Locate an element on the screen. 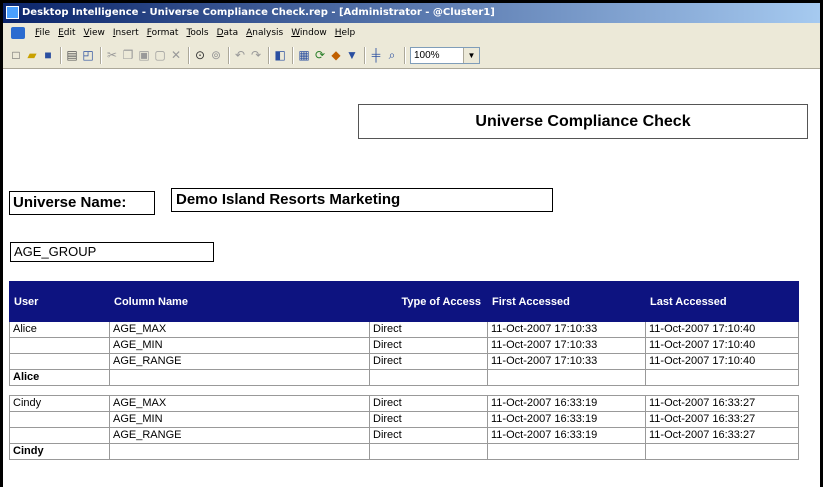  zoom-value: 100% is located at coordinates (427, 55).